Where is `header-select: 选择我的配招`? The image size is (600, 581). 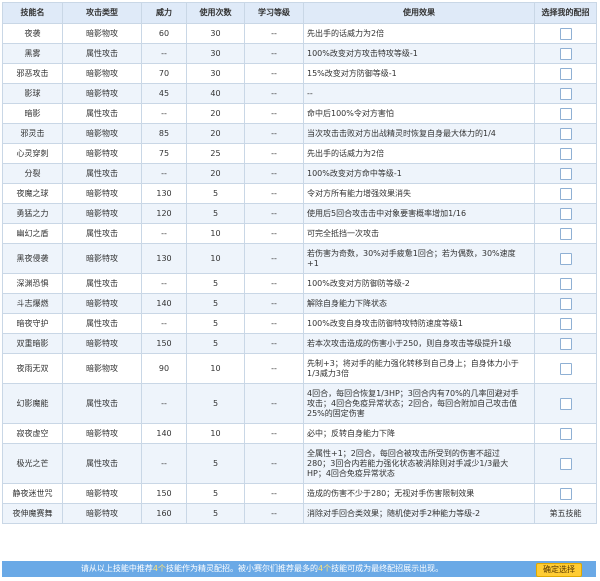 header-select: 选择我的配招 is located at coordinates (565, 13).